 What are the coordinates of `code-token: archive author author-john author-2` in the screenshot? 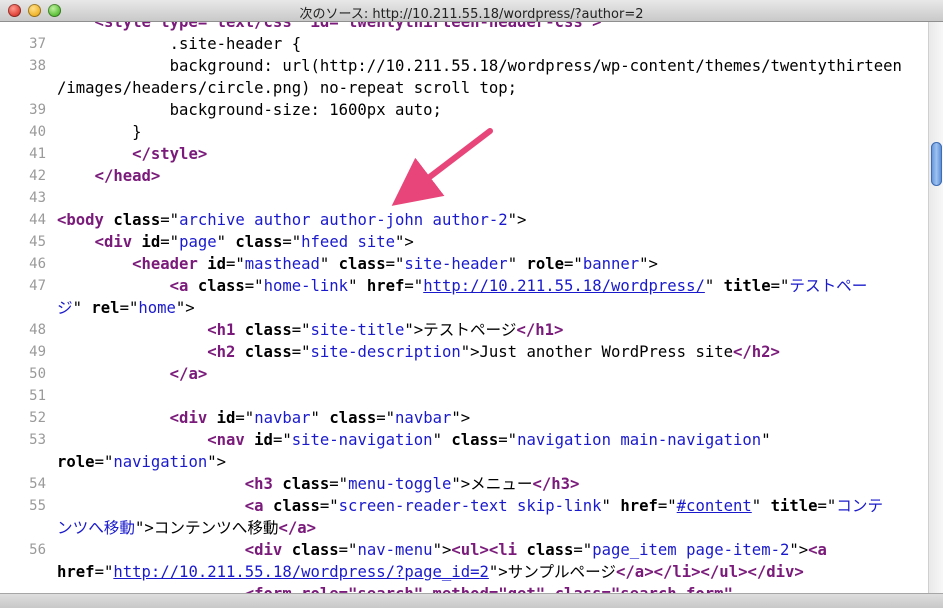 It's located at (343, 220).